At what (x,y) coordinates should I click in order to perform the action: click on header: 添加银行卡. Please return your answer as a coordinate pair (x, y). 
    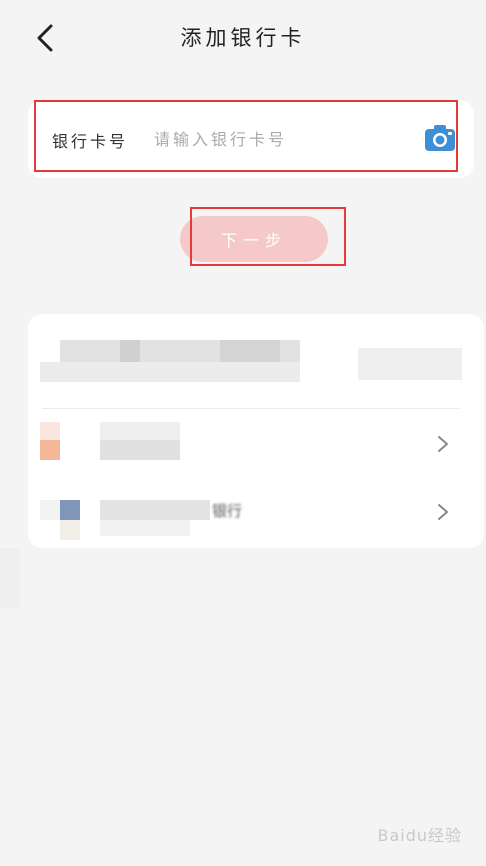
    Looking at the image, I should click on (243, 38).